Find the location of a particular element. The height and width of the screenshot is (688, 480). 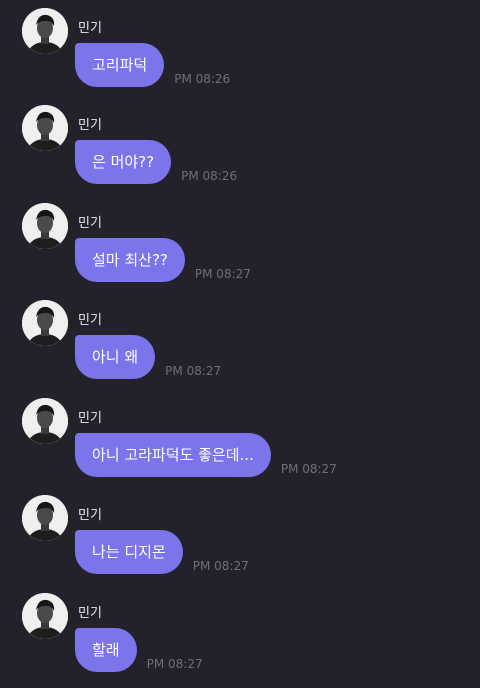

message-row: 아니 왜 PM 08:27 is located at coordinates (148, 357).